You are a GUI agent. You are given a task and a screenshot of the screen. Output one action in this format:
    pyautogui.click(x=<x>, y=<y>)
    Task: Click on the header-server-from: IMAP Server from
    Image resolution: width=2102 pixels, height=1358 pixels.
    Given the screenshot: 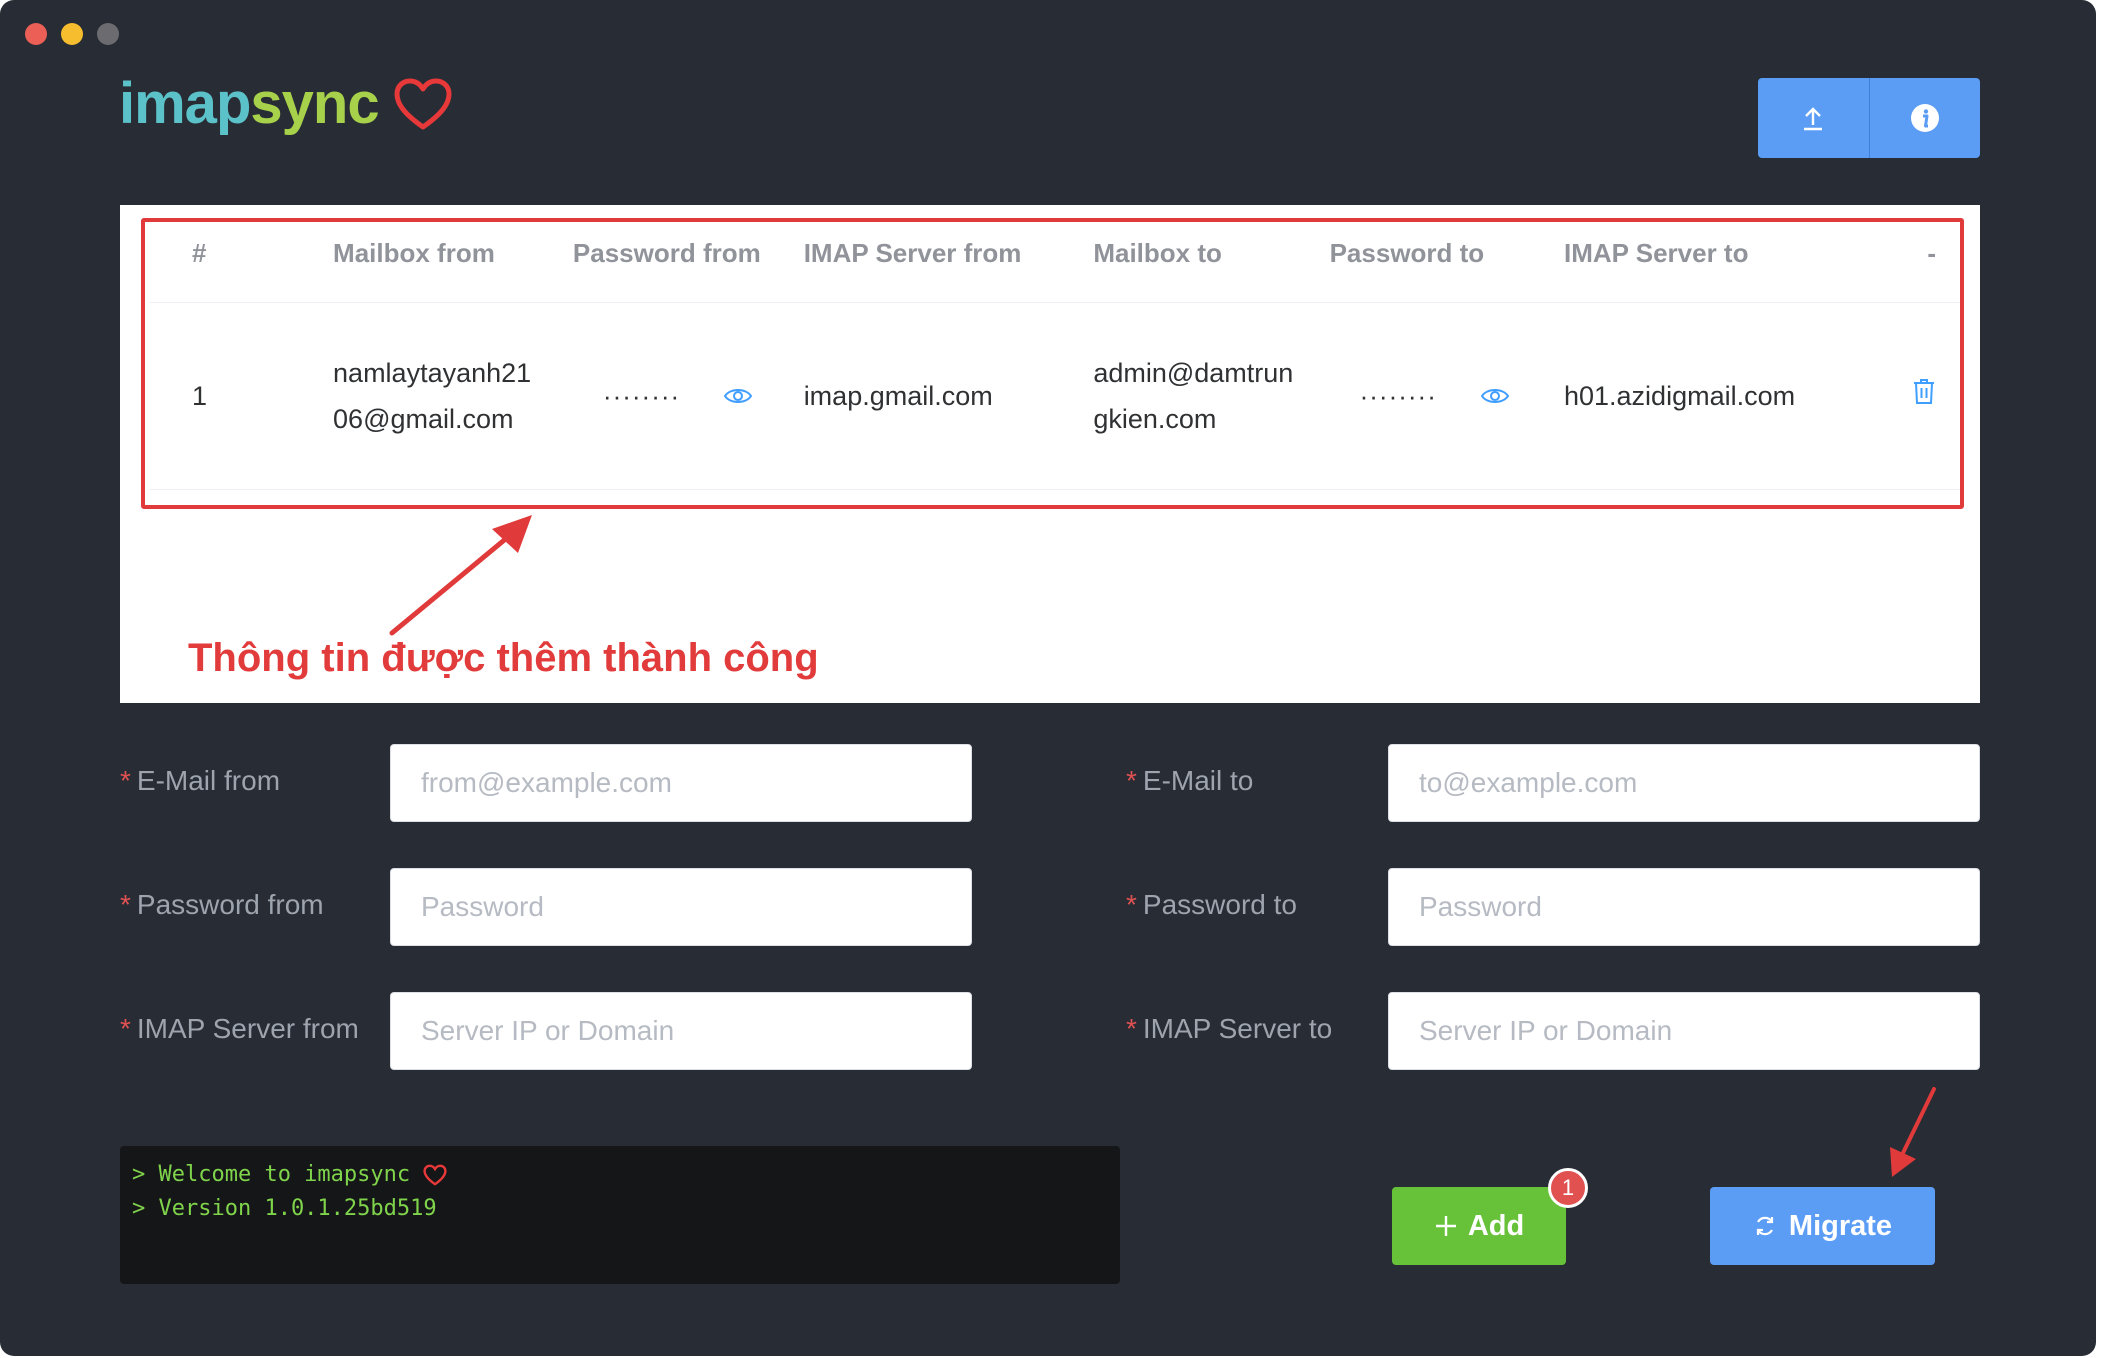 What is the action you would take?
    pyautogui.click(x=948, y=254)
    